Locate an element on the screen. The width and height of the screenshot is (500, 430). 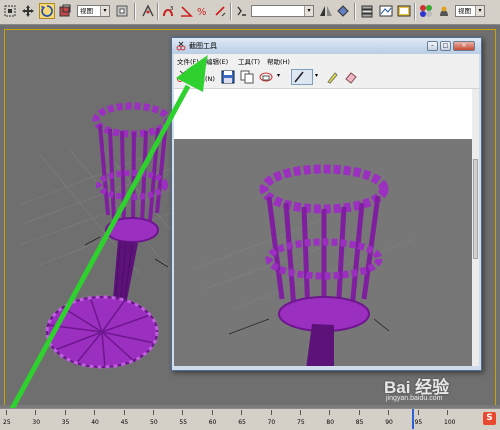
close-button: × is located at coordinates (464, 46).